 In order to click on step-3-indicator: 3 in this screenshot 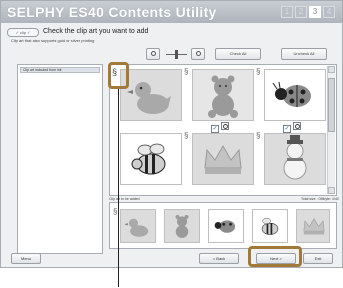, I will do `click(315, 12)`.